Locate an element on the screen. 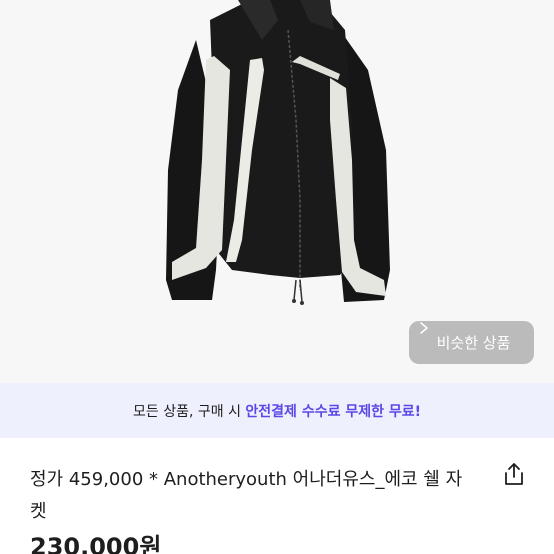 The image size is (554, 554). safe-payment-promo-banner: 모든 상품, 구매 시 안전결제 수수료 무제한 무료! is located at coordinates (277, 410).